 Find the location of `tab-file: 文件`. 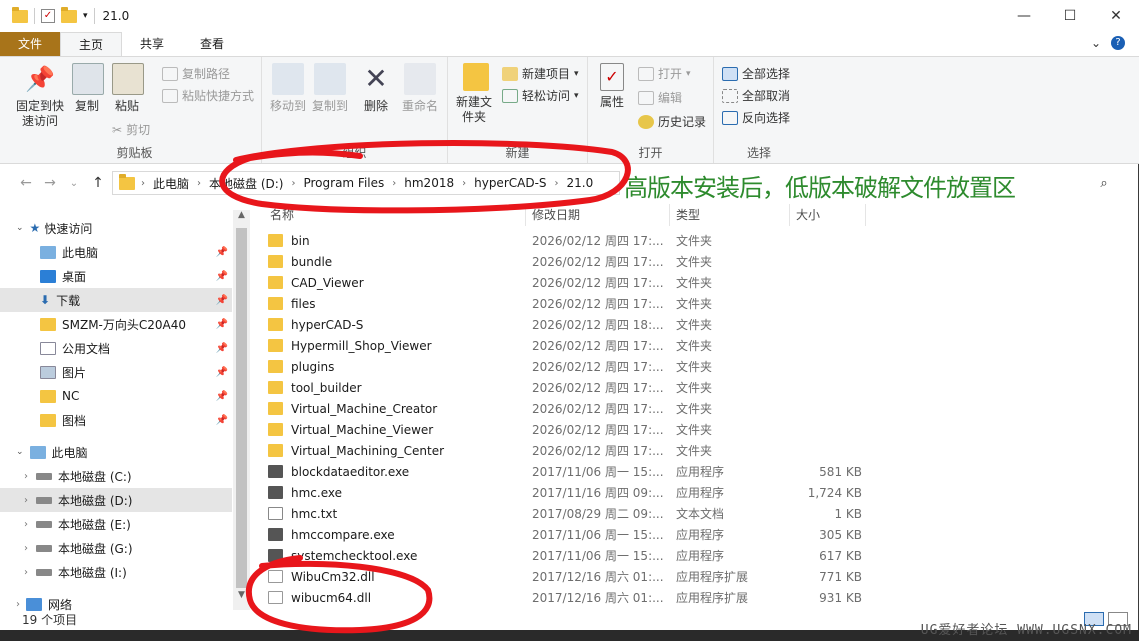

tab-file: 文件 is located at coordinates (30, 44).